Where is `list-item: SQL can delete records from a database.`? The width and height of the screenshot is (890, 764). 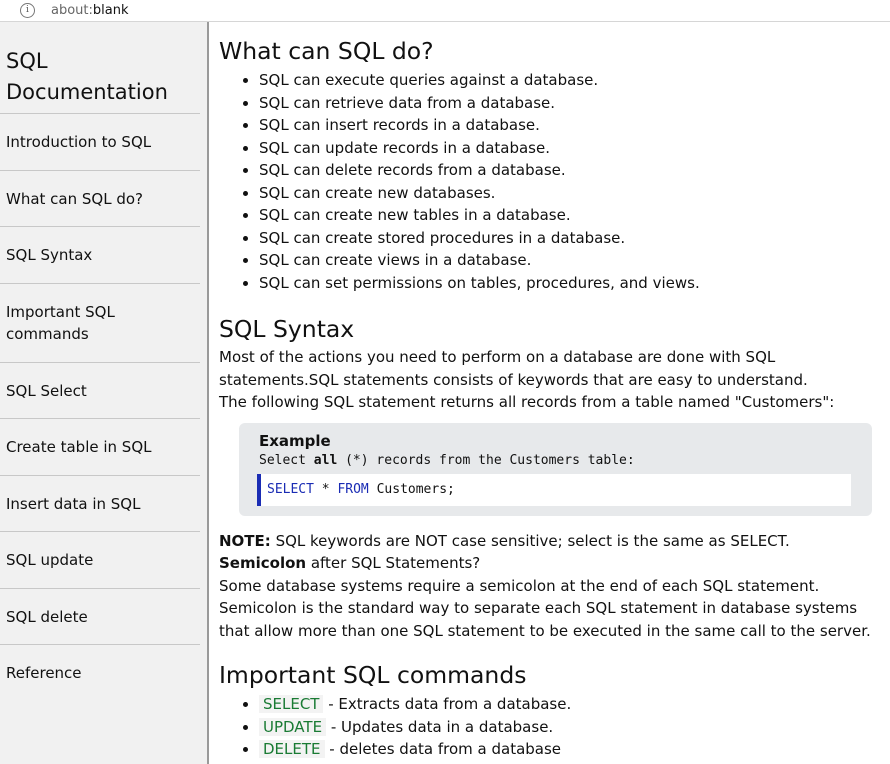 list-item: SQL can delete records from a database. is located at coordinates (571, 170).